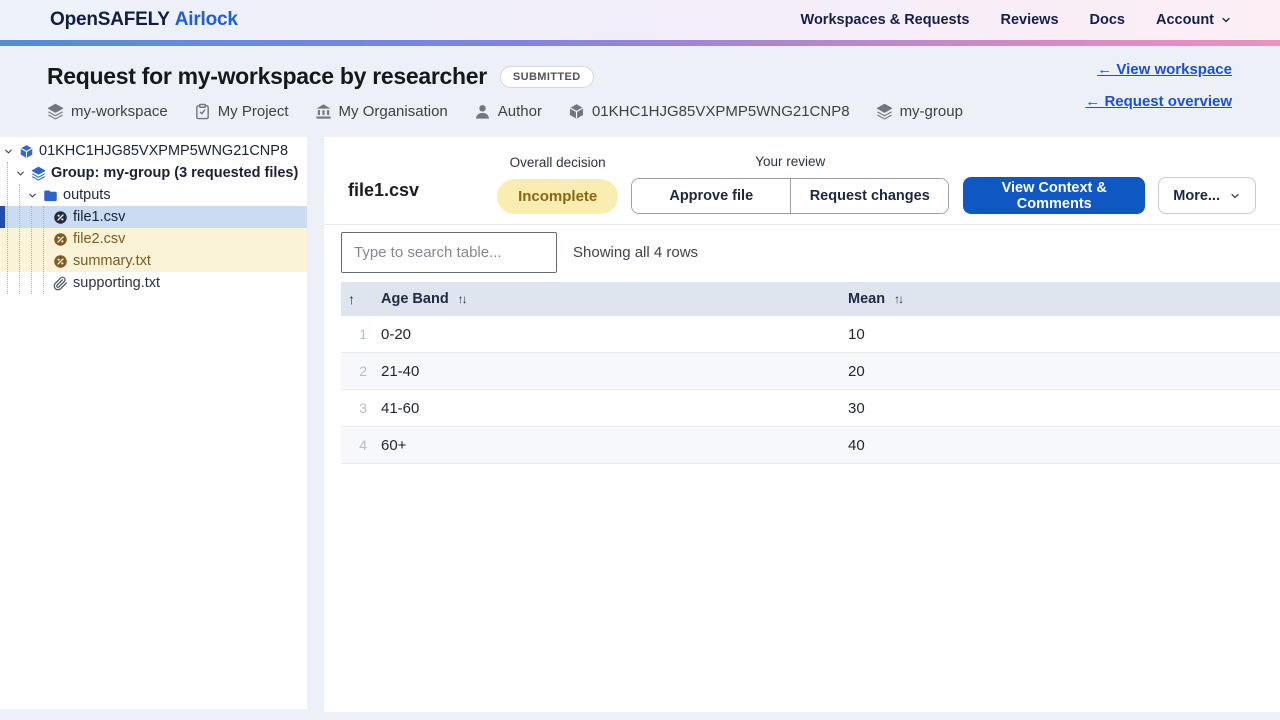 The width and height of the screenshot is (1280, 720). What do you see at coordinates (1158, 101) in the screenshot?
I see `request-overview-link: ← Request overview` at bounding box center [1158, 101].